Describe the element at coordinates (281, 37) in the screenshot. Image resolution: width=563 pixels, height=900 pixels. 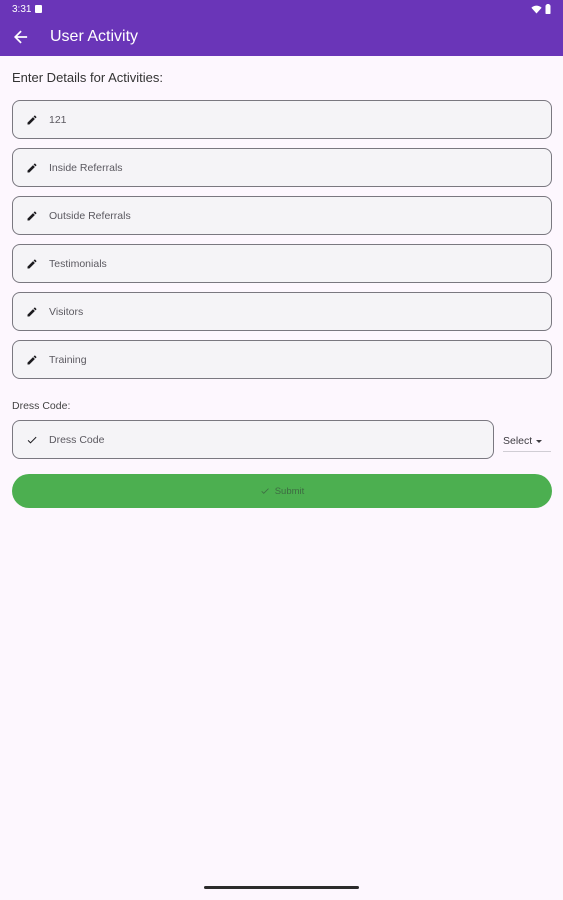
I see `app-bar: User Activity` at that location.